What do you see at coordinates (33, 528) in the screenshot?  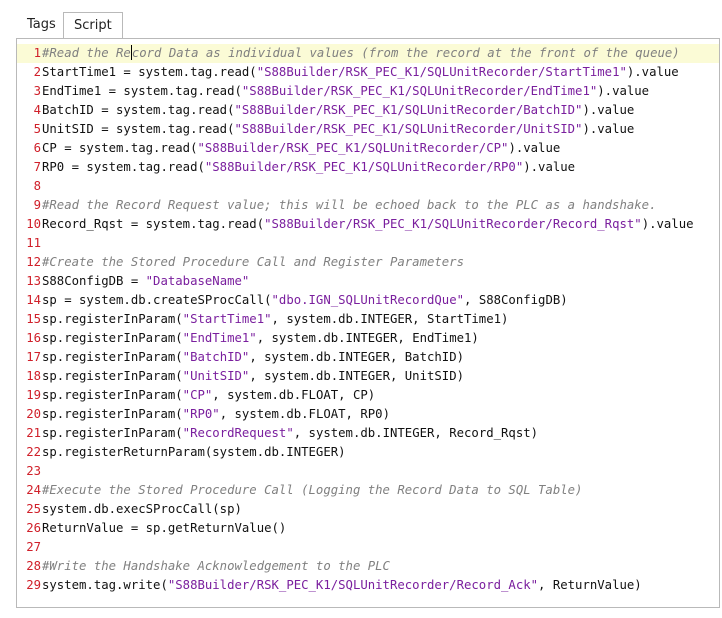 I see `line-number: 26` at bounding box center [33, 528].